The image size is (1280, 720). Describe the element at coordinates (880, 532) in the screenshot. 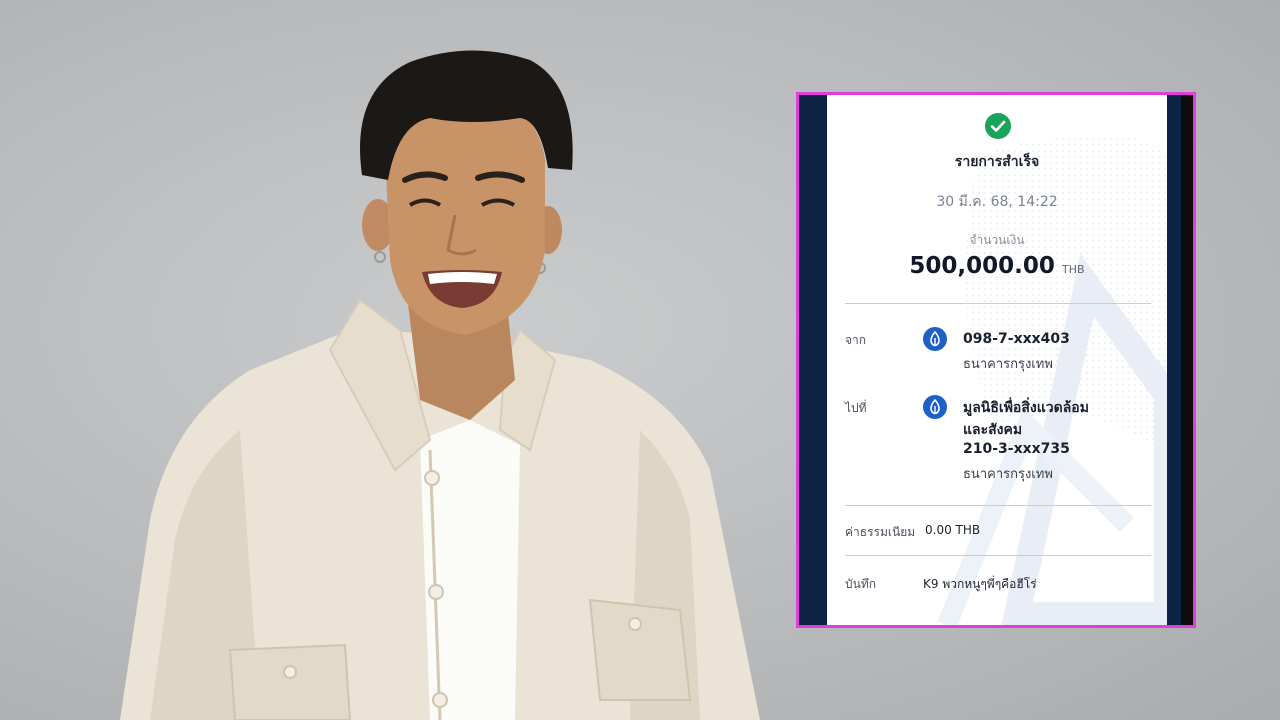

I see `fee-label: ค่าธรรมเนียม` at that location.